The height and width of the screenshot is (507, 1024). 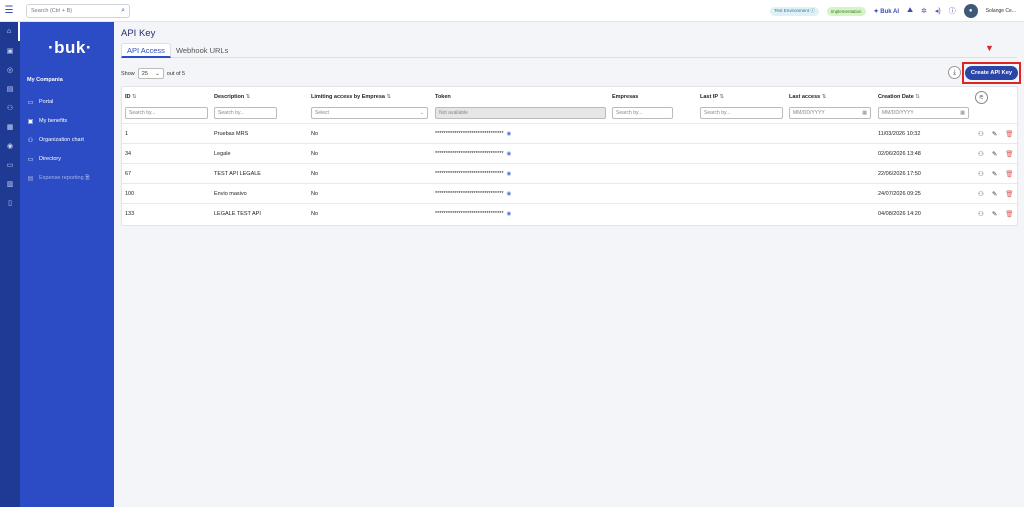 What do you see at coordinates (989, 48) in the screenshot?
I see `arrow-down-icon: ▼` at bounding box center [989, 48].